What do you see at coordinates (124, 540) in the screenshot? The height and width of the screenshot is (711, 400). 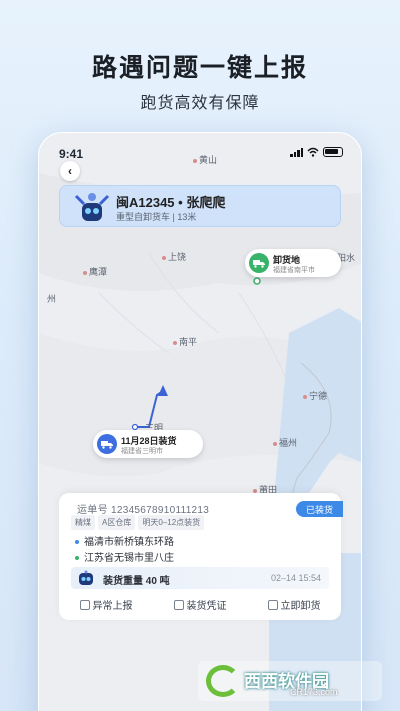 I see `origin-address: 福清市新桥镇东环路` at bounding box center [124, 540].